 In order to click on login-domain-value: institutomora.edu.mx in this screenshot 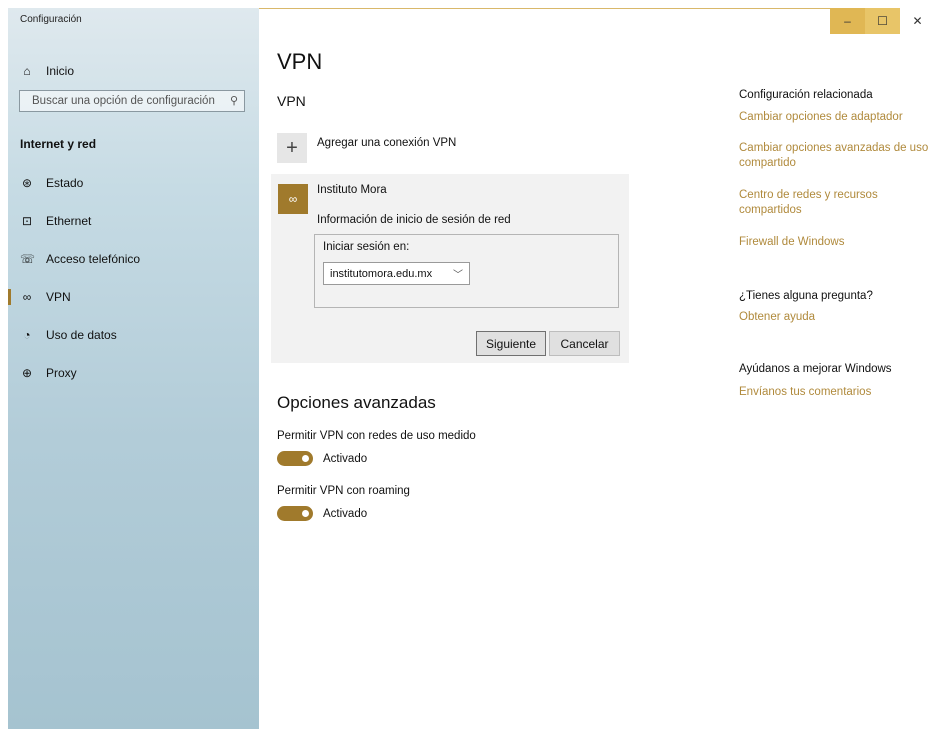, I will do `click(381, 273)`.